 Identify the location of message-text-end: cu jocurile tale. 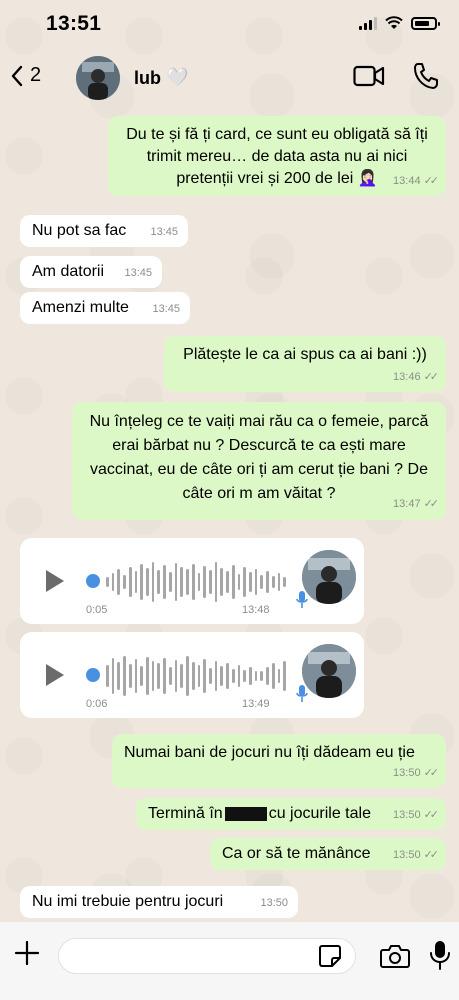
(319, 813).